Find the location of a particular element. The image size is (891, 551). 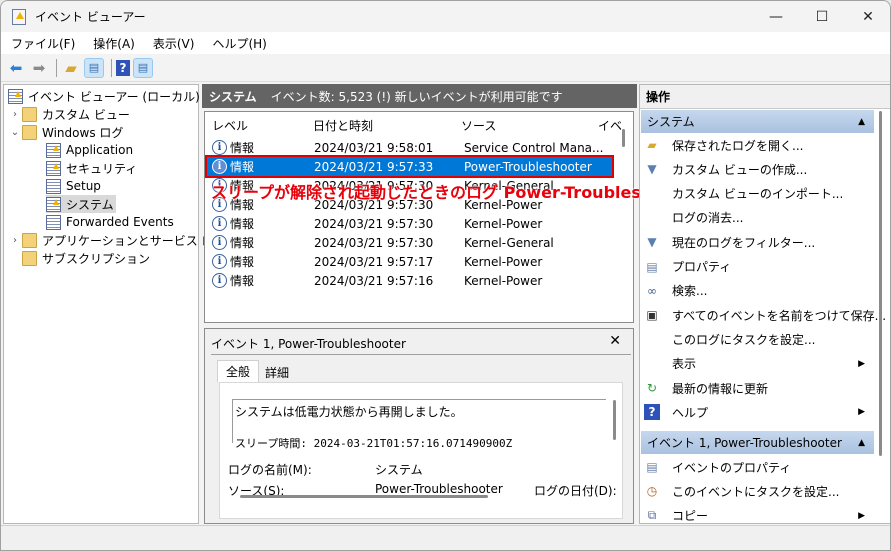

action-item: 表示 ▶ is located at coordinates (756, 364).